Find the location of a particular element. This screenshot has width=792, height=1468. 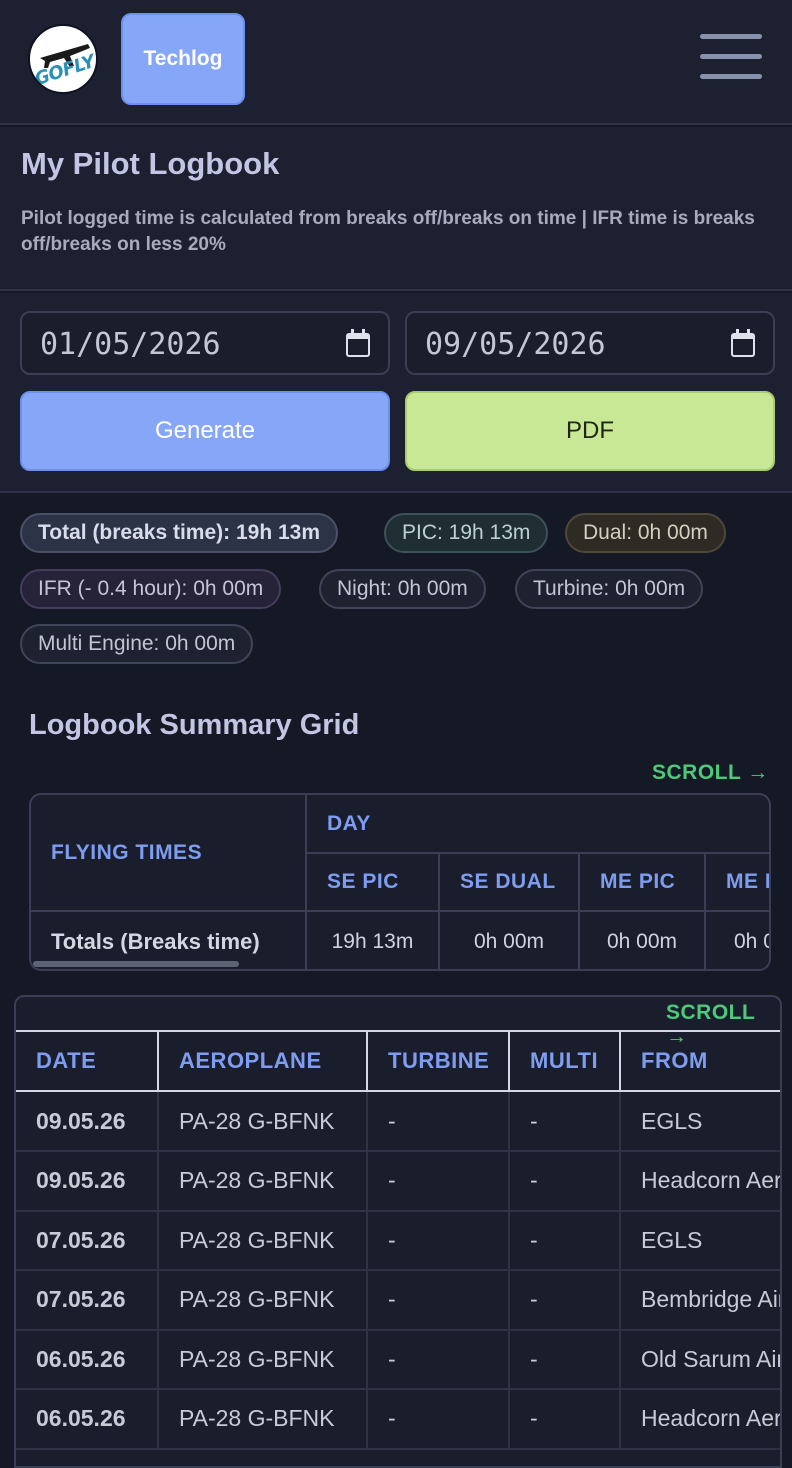

table-row: 06.05.26PA-28 G-BFNK--Headcorn Aerodrome is located at coordinates (398, 1419).